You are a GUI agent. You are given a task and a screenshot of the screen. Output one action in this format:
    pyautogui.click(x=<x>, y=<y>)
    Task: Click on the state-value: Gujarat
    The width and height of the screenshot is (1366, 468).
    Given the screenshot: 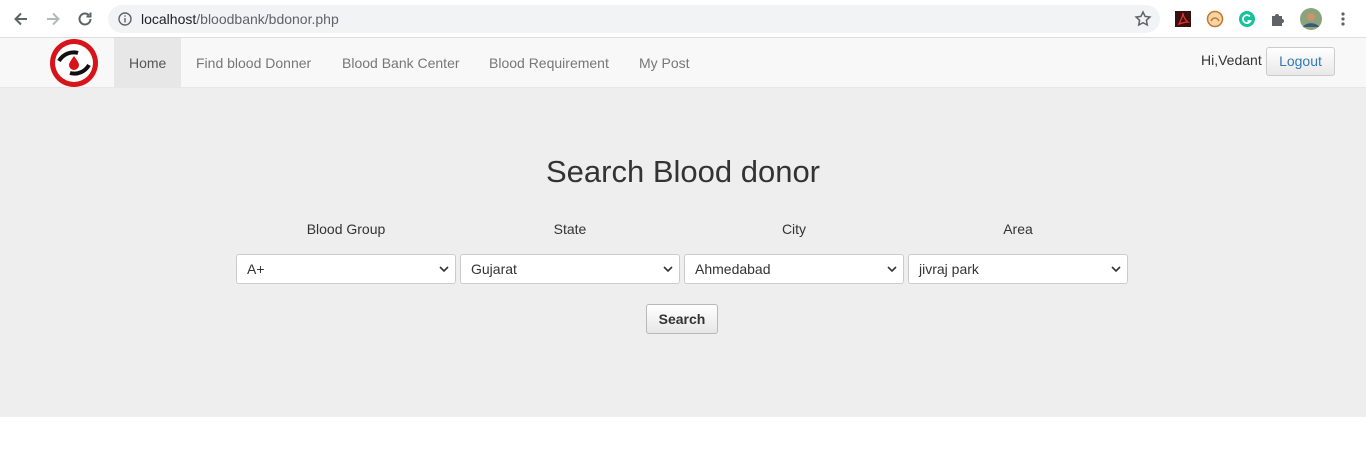 What is the action you would take?
    pyautogui.click(x=494, y=269)
    